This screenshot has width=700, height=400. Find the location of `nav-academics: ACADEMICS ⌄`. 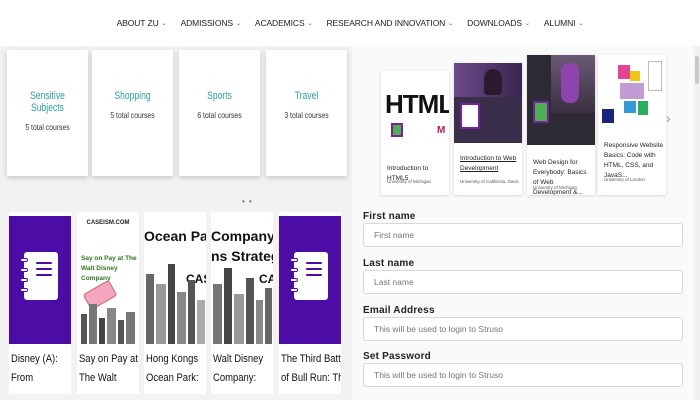

nav-academics: ACADEMICS ⌄ is located at coordinates (284, 23).